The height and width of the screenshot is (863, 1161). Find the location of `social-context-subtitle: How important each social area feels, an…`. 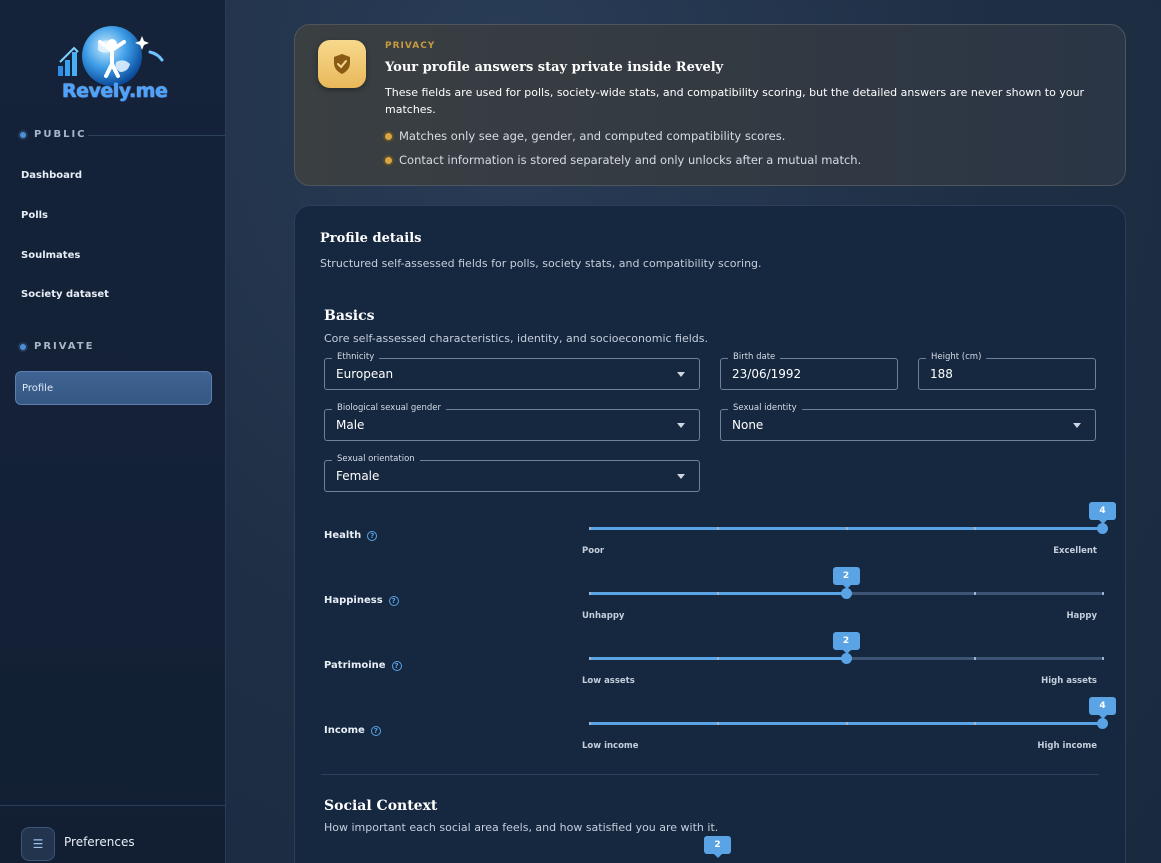

social-context-subtitle: How important each social area feels, an… is located at coordinates (521, 827).